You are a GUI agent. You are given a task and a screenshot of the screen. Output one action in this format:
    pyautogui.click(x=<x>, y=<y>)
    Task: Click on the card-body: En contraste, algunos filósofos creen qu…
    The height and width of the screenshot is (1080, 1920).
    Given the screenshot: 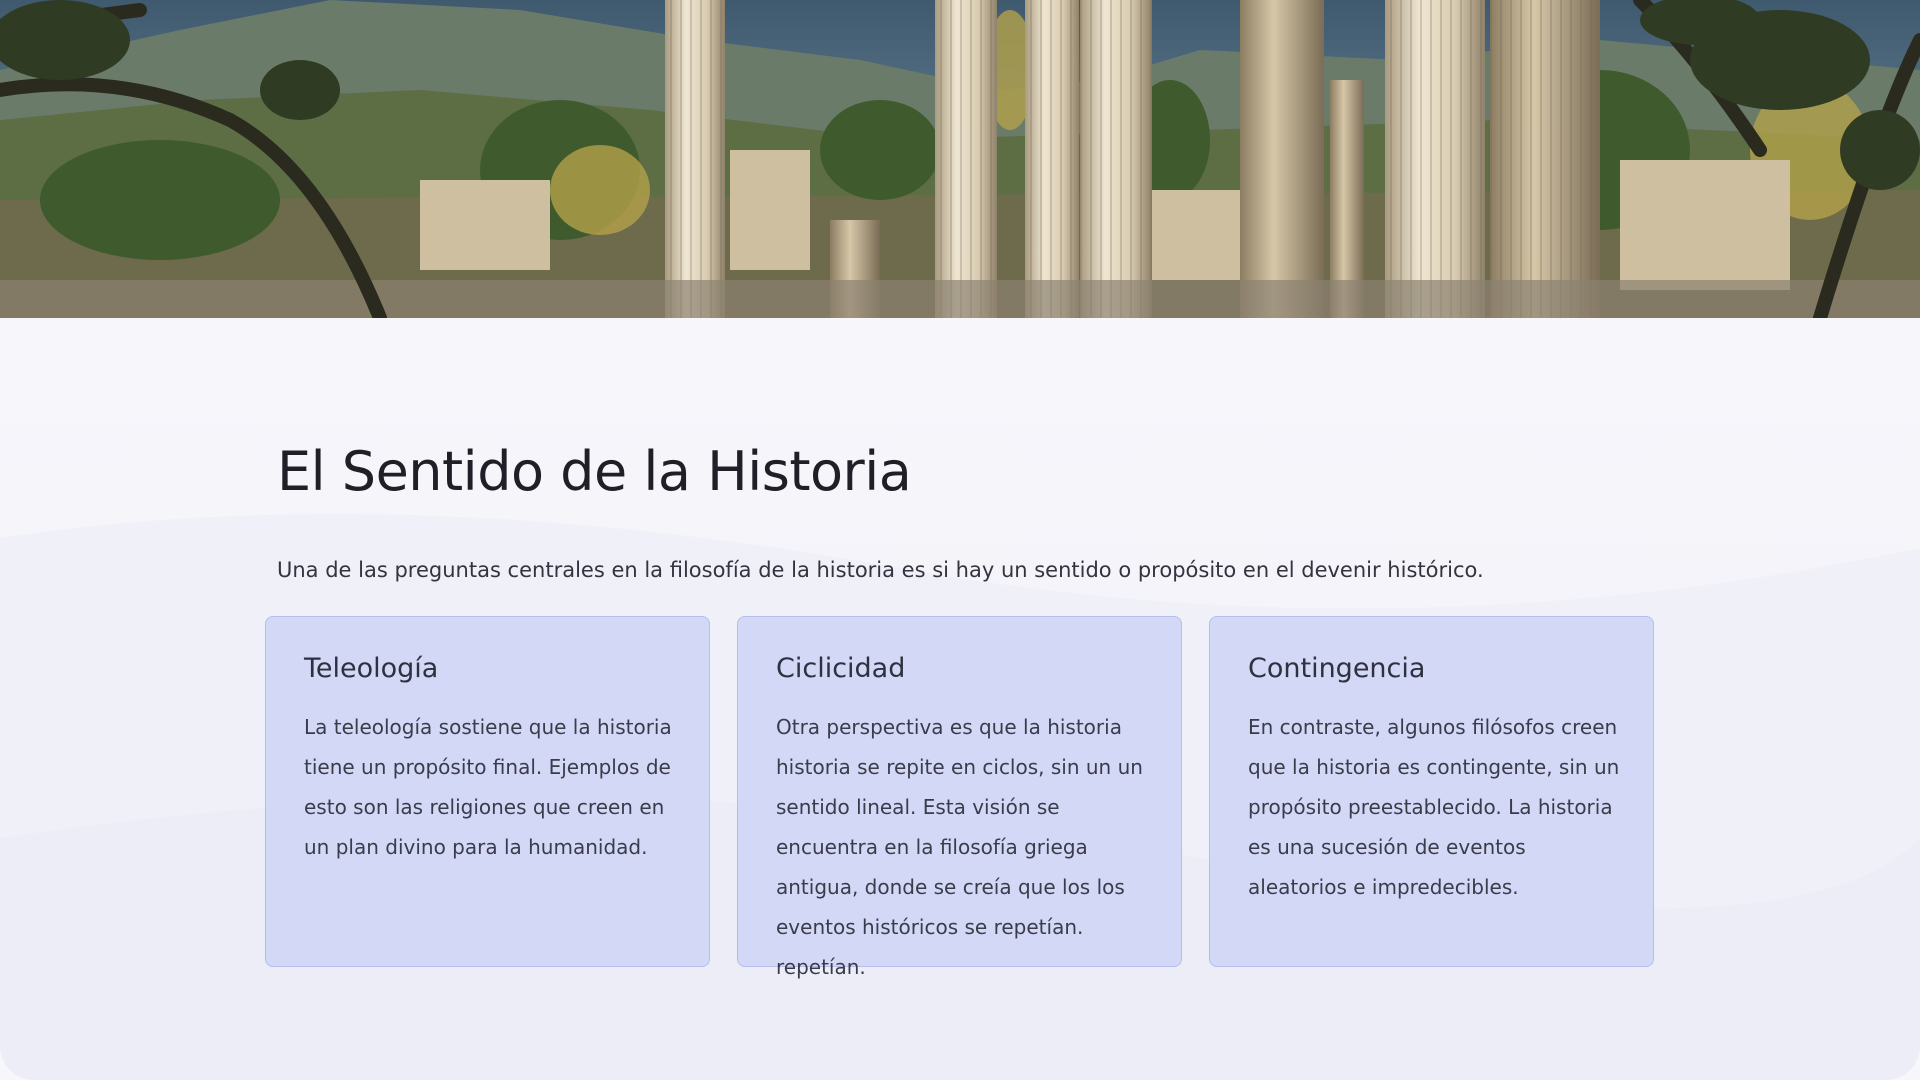 What is the action you would take?
    pyautogui.click(x=1434, y=807)
    